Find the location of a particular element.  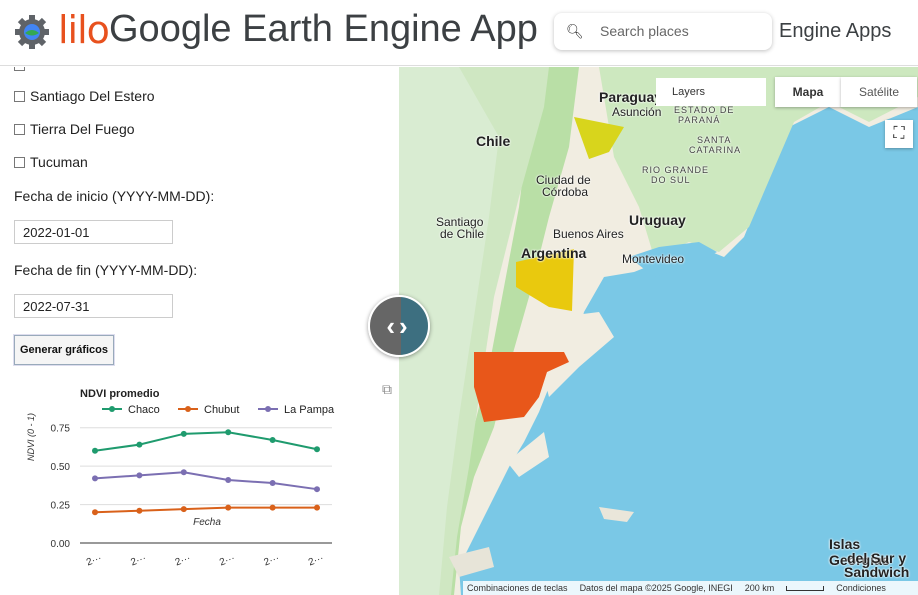

checkbox-label: Tucuman is located at coordinates (59, 162).